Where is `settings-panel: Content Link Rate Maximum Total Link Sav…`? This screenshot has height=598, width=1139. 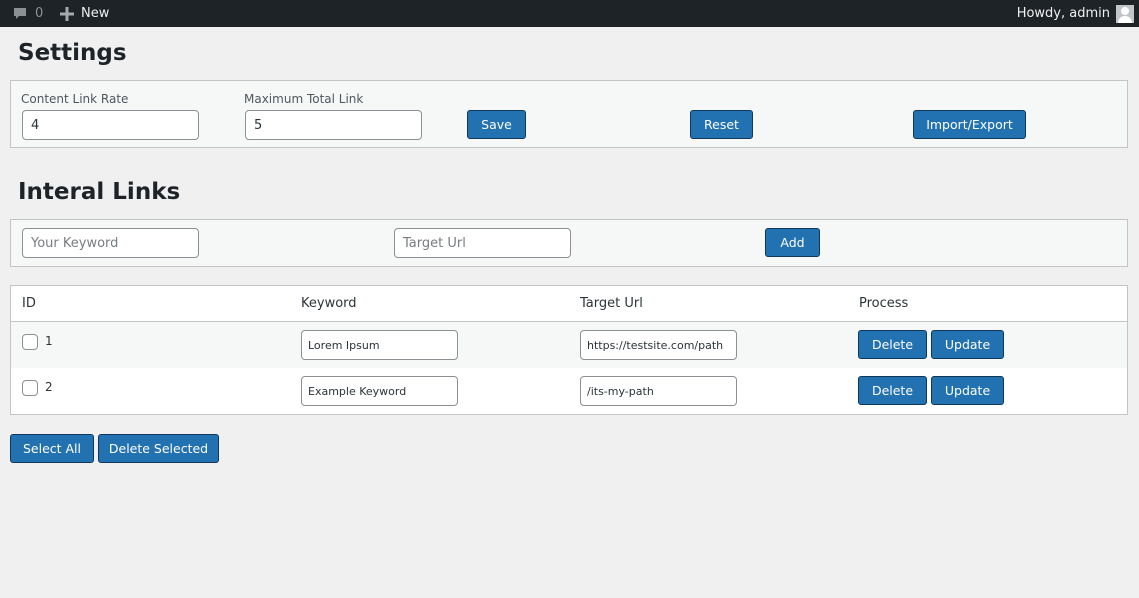 settings-panel: Content Link Rate Maximum Total Link Sav… is located at coordinates (569, 114).